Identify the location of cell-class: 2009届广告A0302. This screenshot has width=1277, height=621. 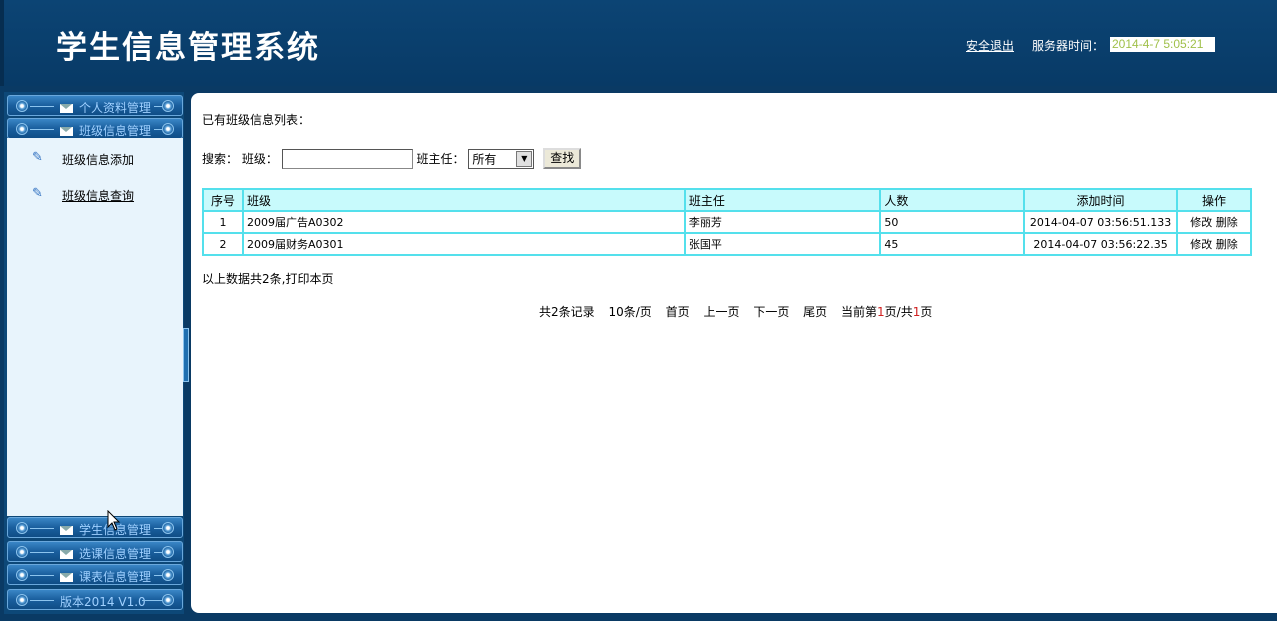
(463, 222).